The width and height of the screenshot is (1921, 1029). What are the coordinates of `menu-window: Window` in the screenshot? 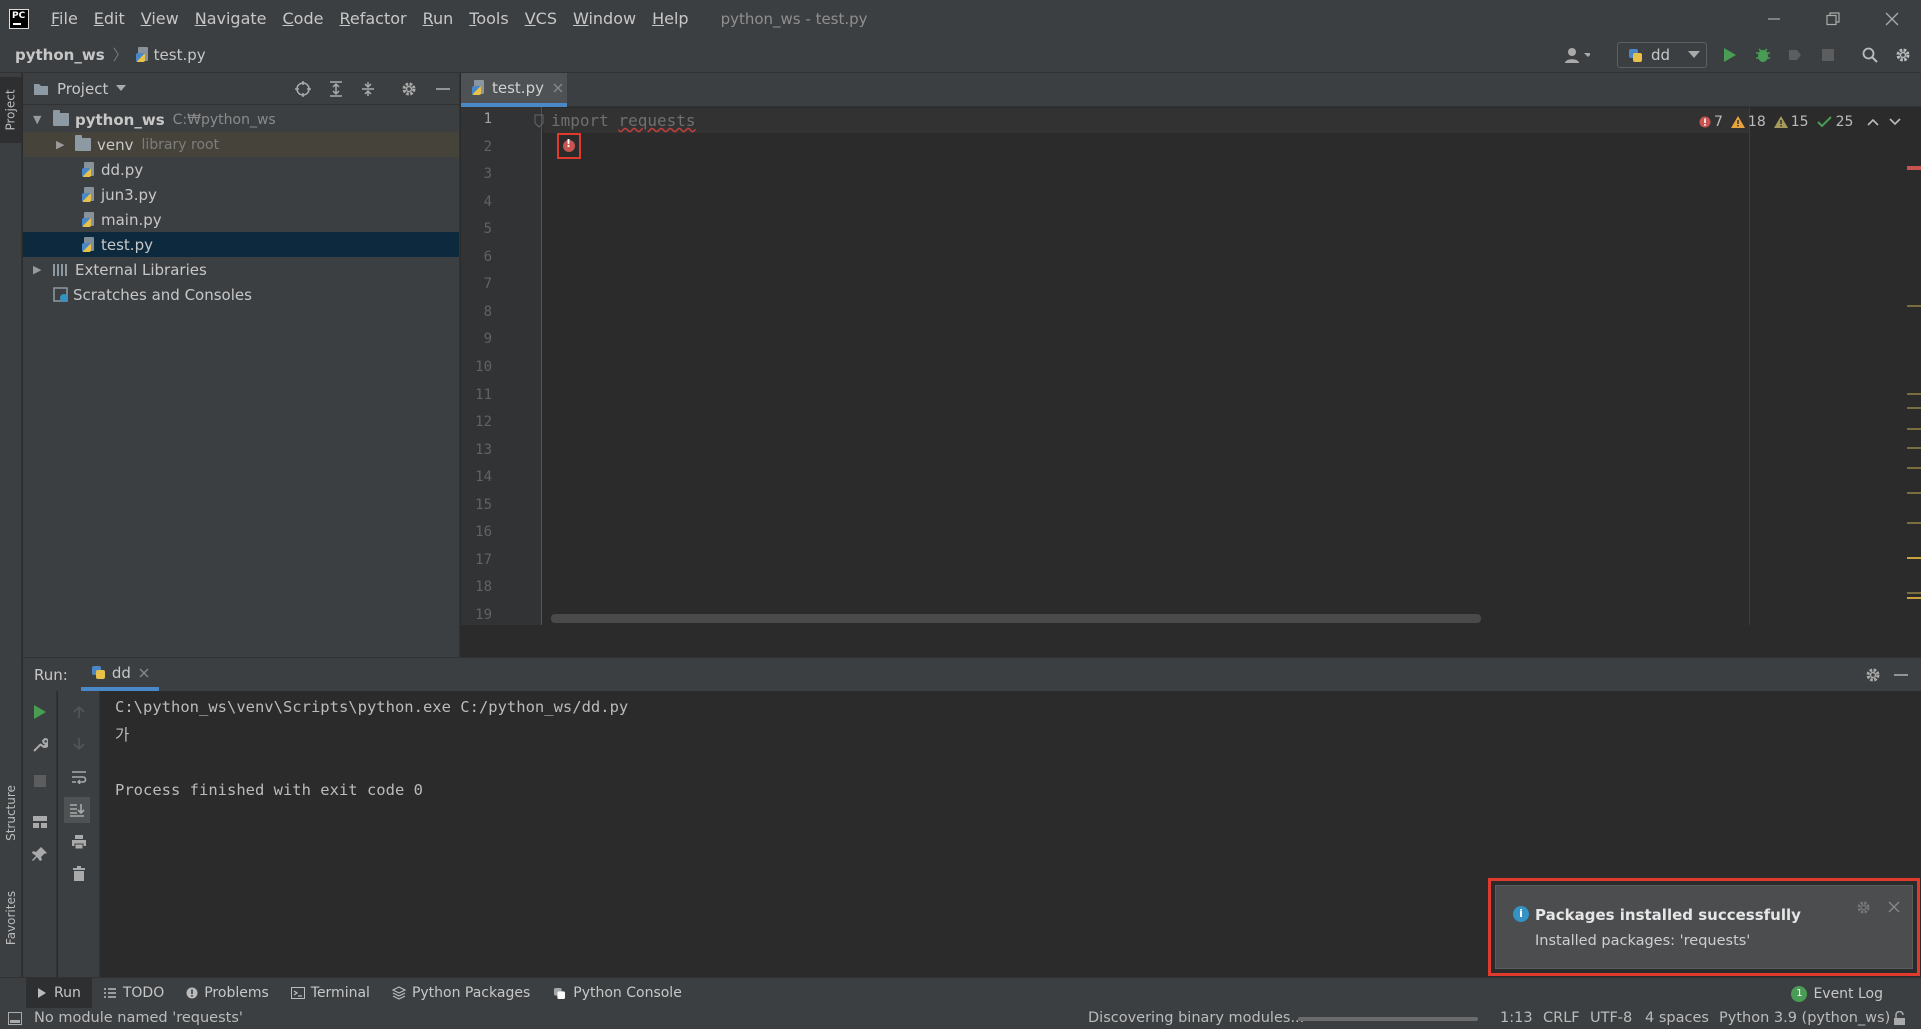 It's located at (604, 18).